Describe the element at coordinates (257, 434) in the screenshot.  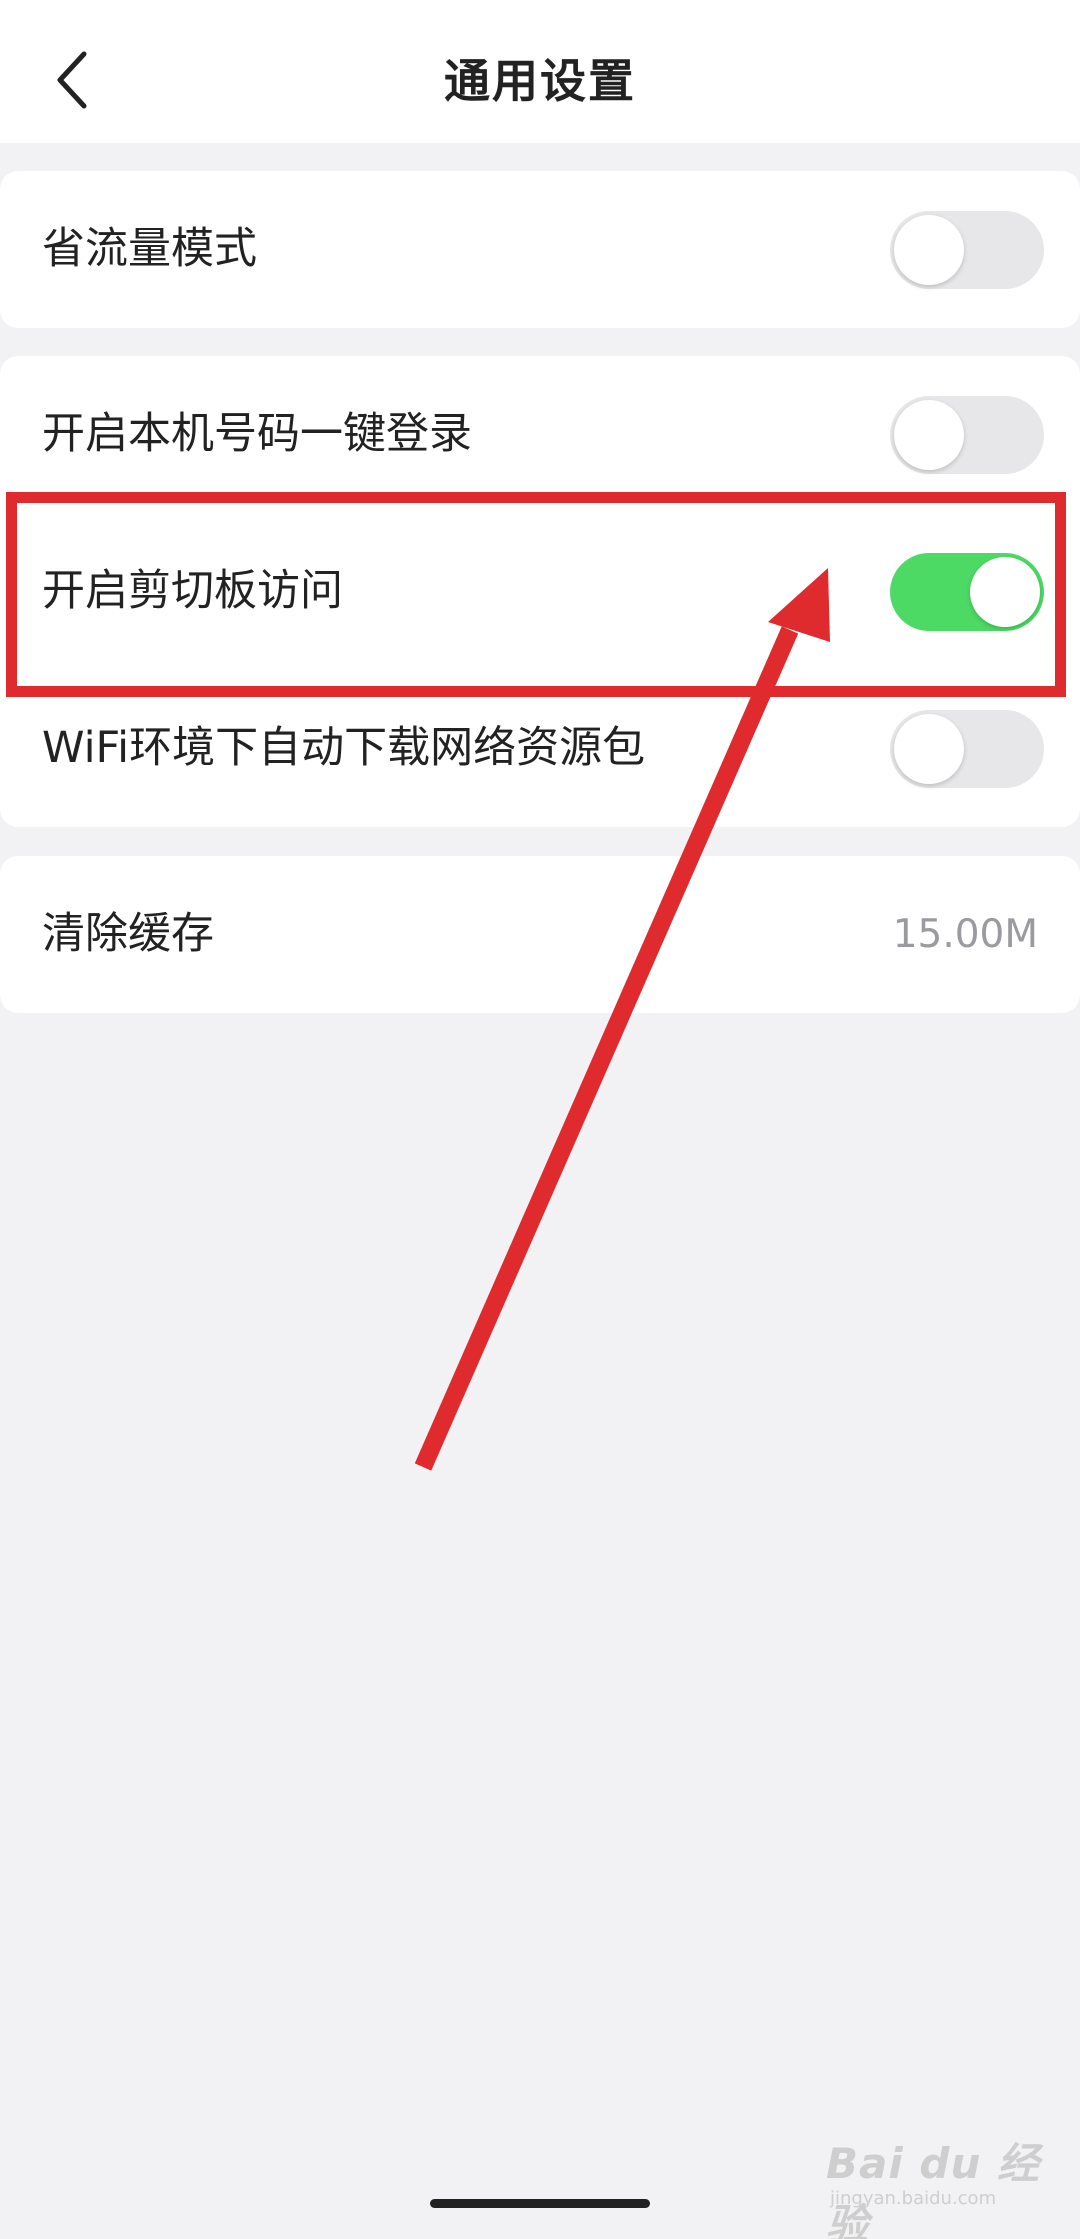
I see `setting-label: 开启本机号码一键登录` at that location.